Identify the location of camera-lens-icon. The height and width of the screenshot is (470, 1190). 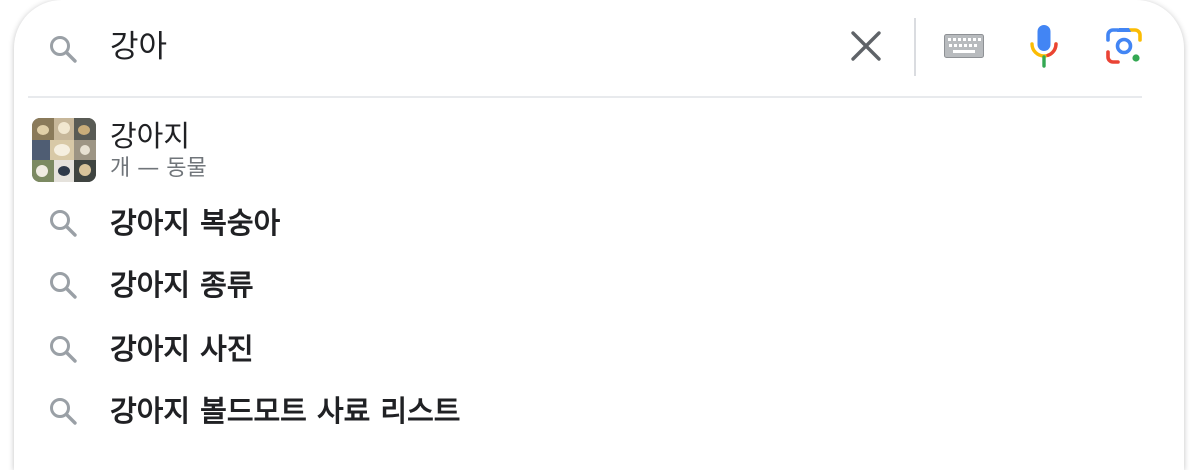
(1124, 48).